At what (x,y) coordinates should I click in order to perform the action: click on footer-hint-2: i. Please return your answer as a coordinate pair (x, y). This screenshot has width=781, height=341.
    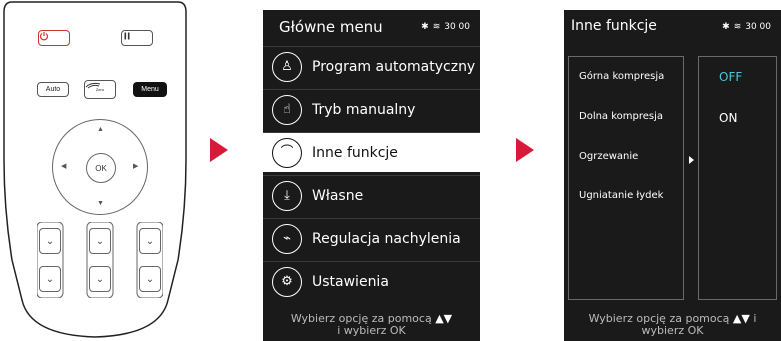
    Looking at the image, I should click on (755, 318).